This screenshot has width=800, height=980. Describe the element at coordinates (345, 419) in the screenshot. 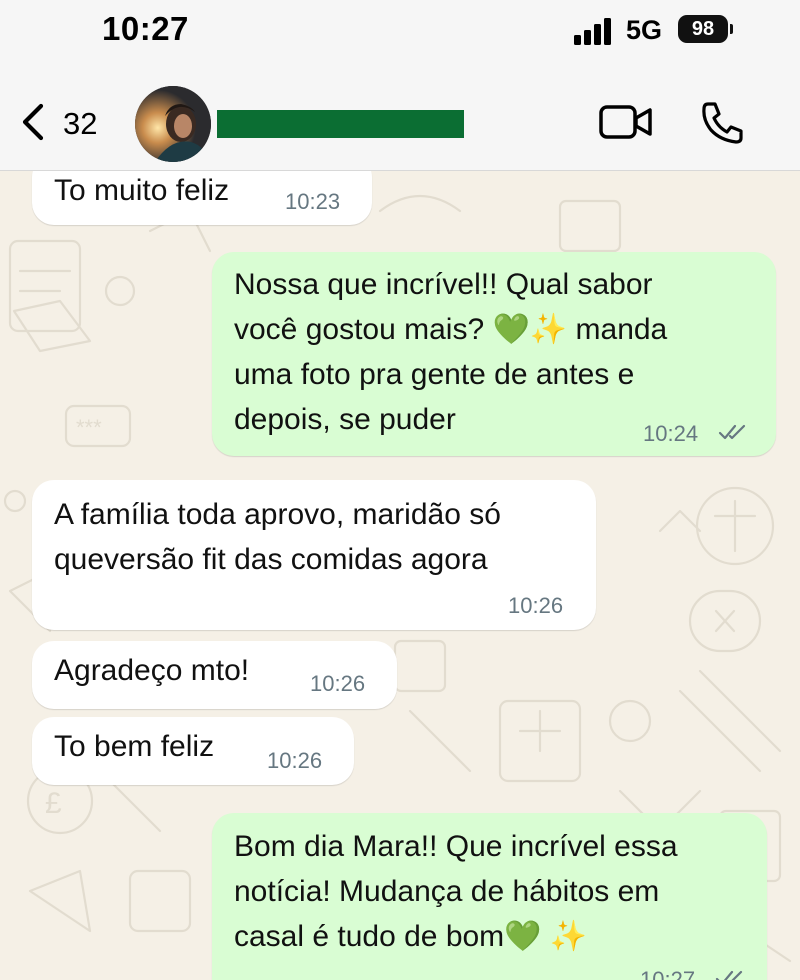

I see `message-line: depois, se puder` at that location.